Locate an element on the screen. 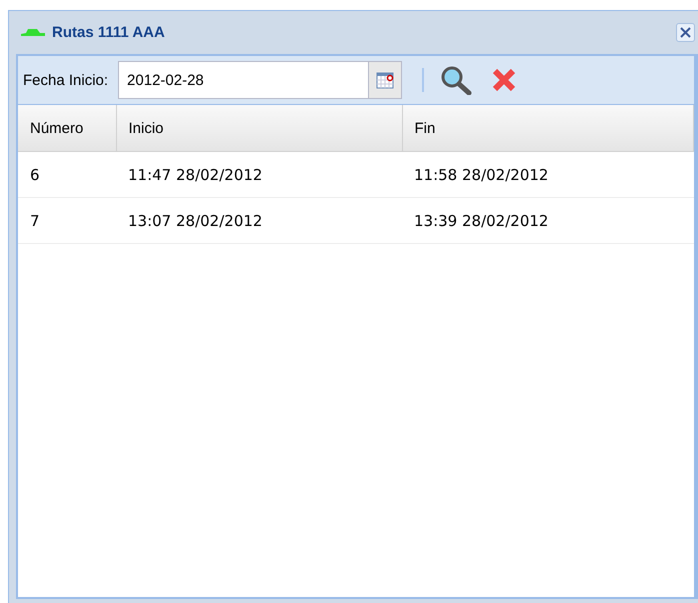  delete-button is located at coordinates (504, 80).